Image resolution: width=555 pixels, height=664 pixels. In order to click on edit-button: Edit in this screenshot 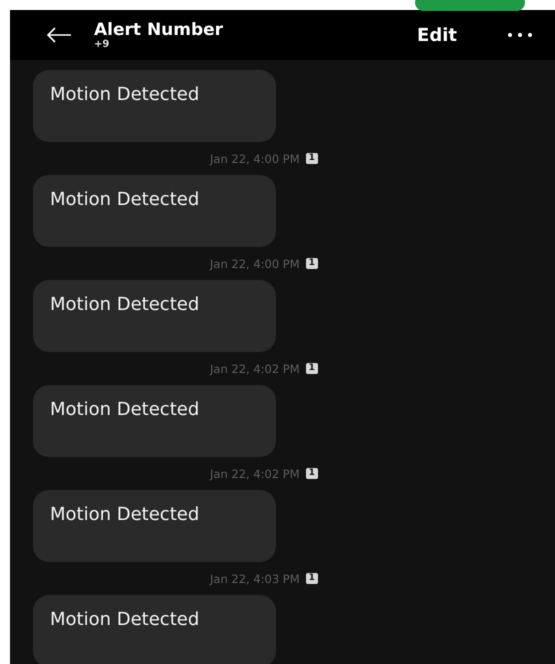, I will do `click(437, 35)`.